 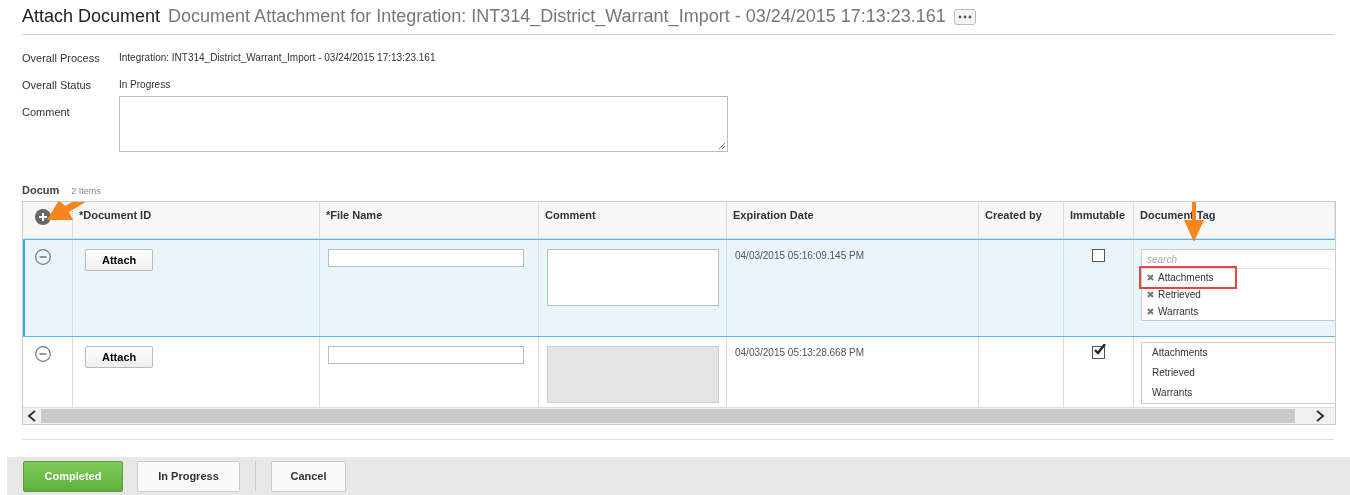 I want to click on column-header: Document Tag, so click(x=1178, y=215).